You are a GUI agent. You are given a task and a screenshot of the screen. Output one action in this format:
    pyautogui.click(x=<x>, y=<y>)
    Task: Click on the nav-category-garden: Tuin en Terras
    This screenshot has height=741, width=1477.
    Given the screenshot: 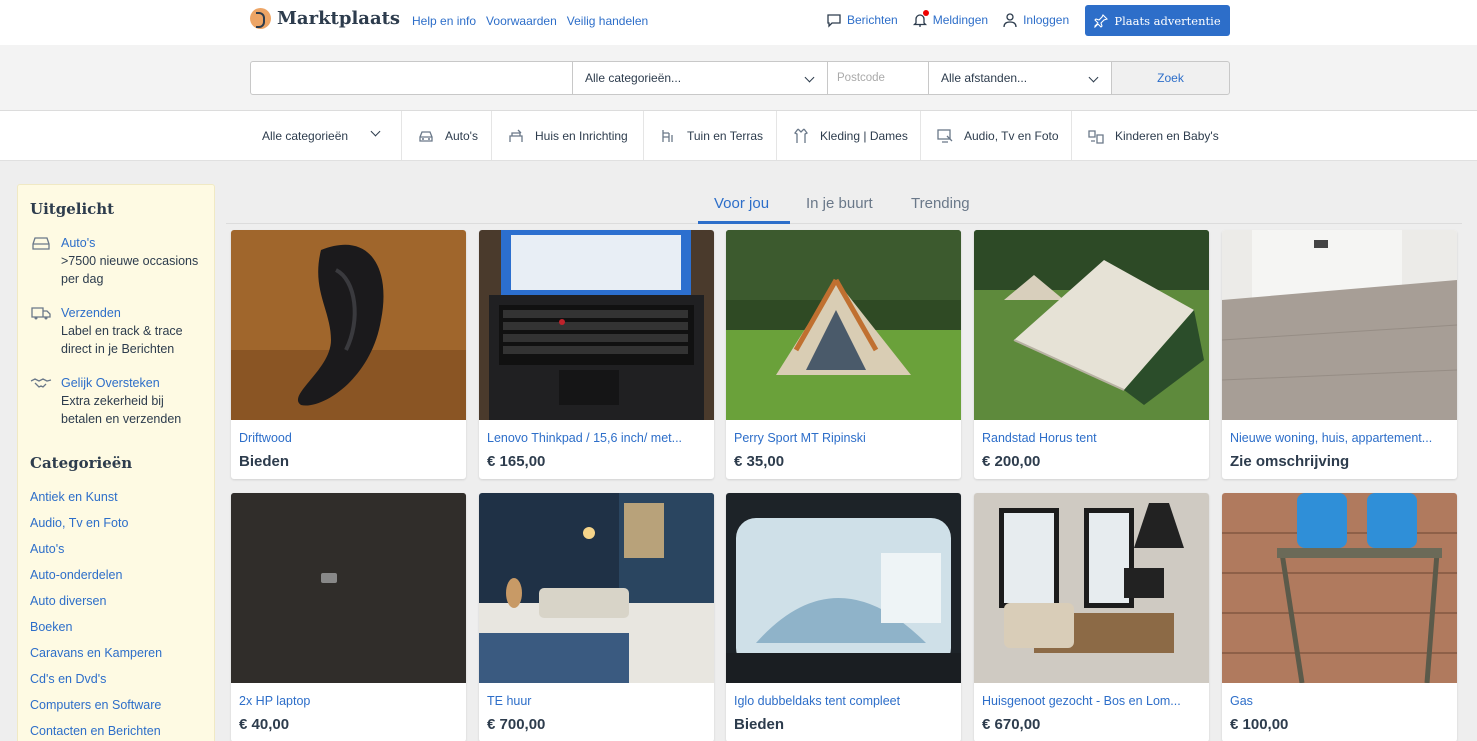 What is the action you would take?
    pyautogui.click(x=710, y=135)
    